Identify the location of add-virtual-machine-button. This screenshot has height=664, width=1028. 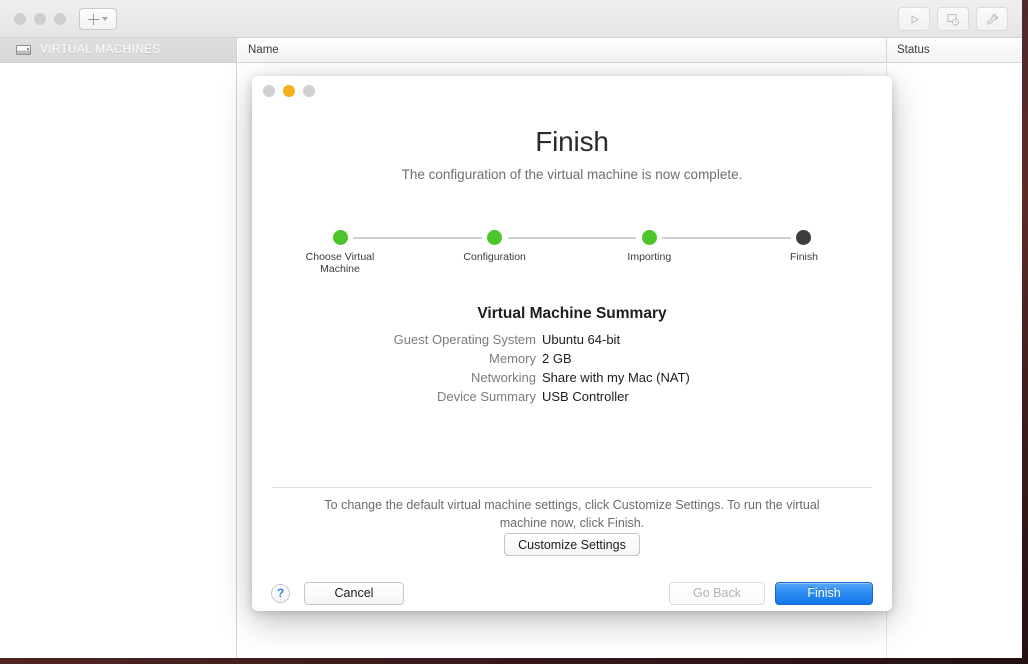
(98, 19).